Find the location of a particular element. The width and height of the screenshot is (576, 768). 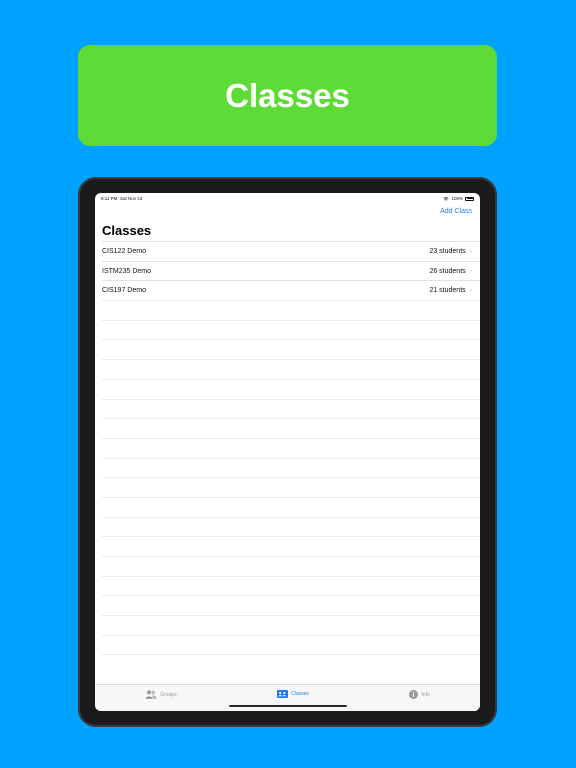

promo-banner: Classes is located at coordinates (287, 95).